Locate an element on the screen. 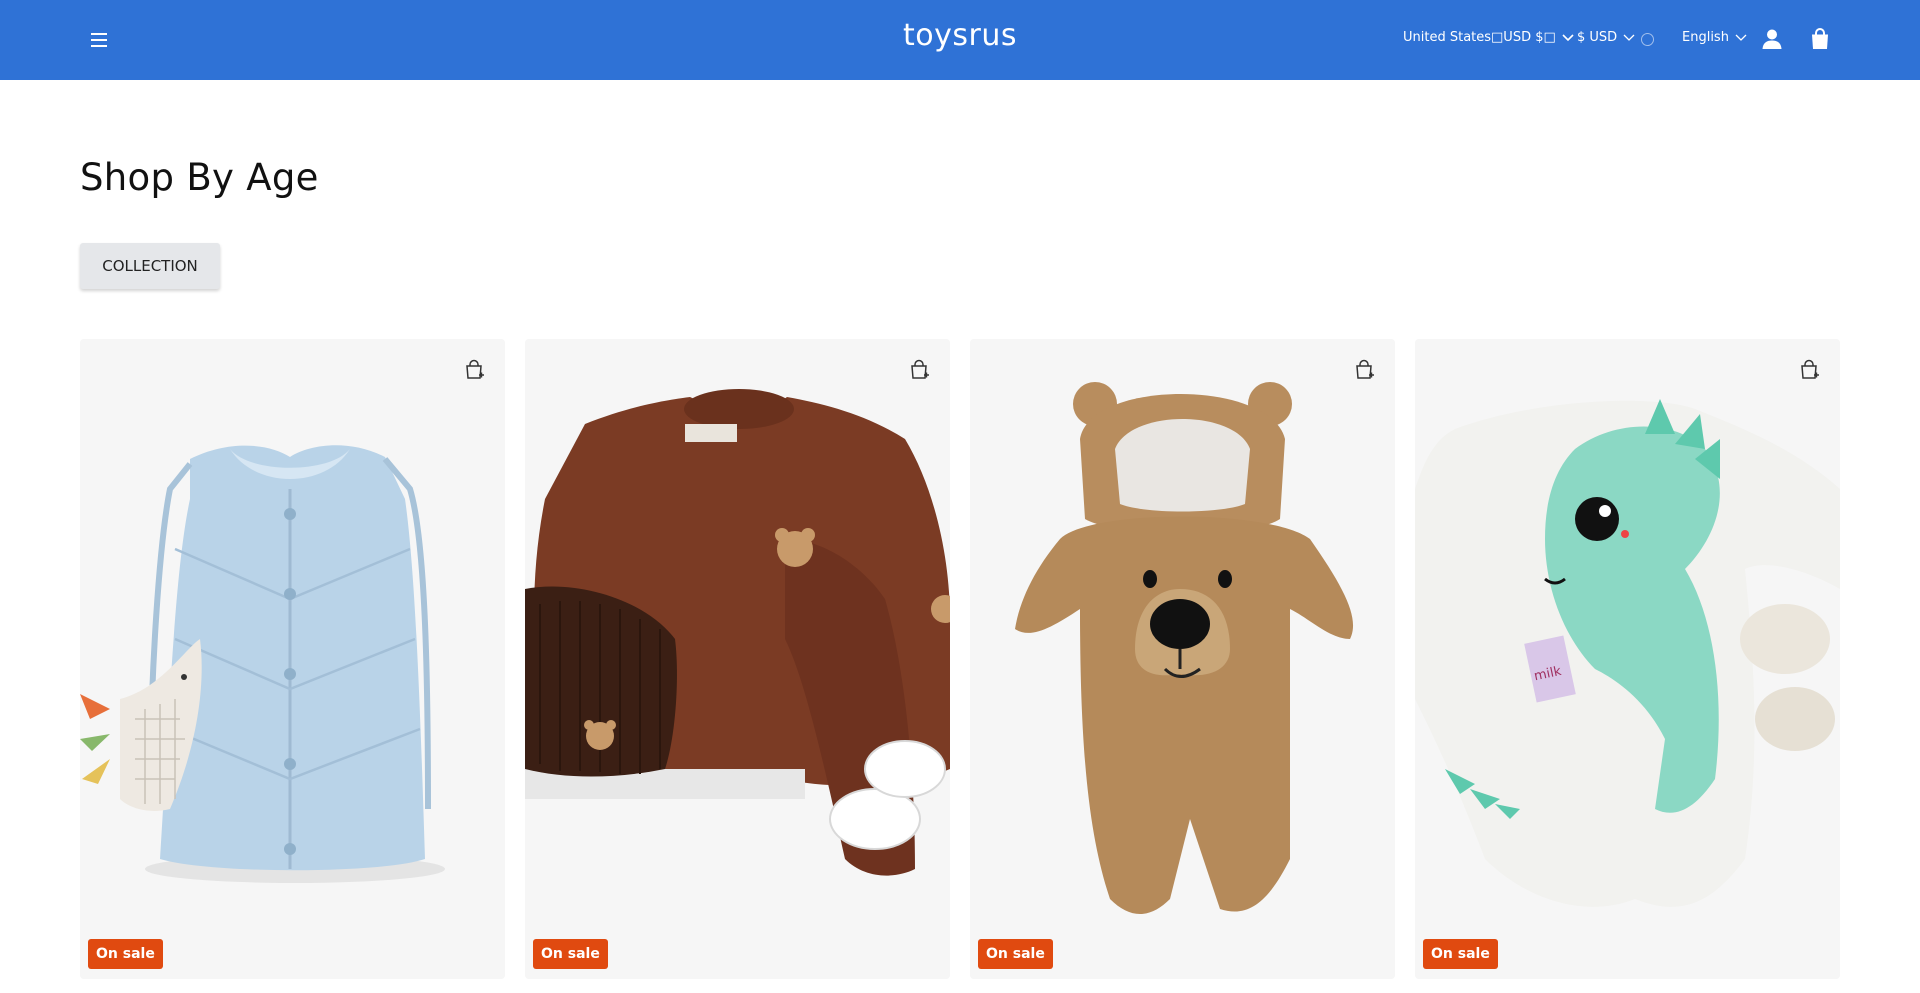  currency-selector: $ USD is located at coordinates (1606, 37).